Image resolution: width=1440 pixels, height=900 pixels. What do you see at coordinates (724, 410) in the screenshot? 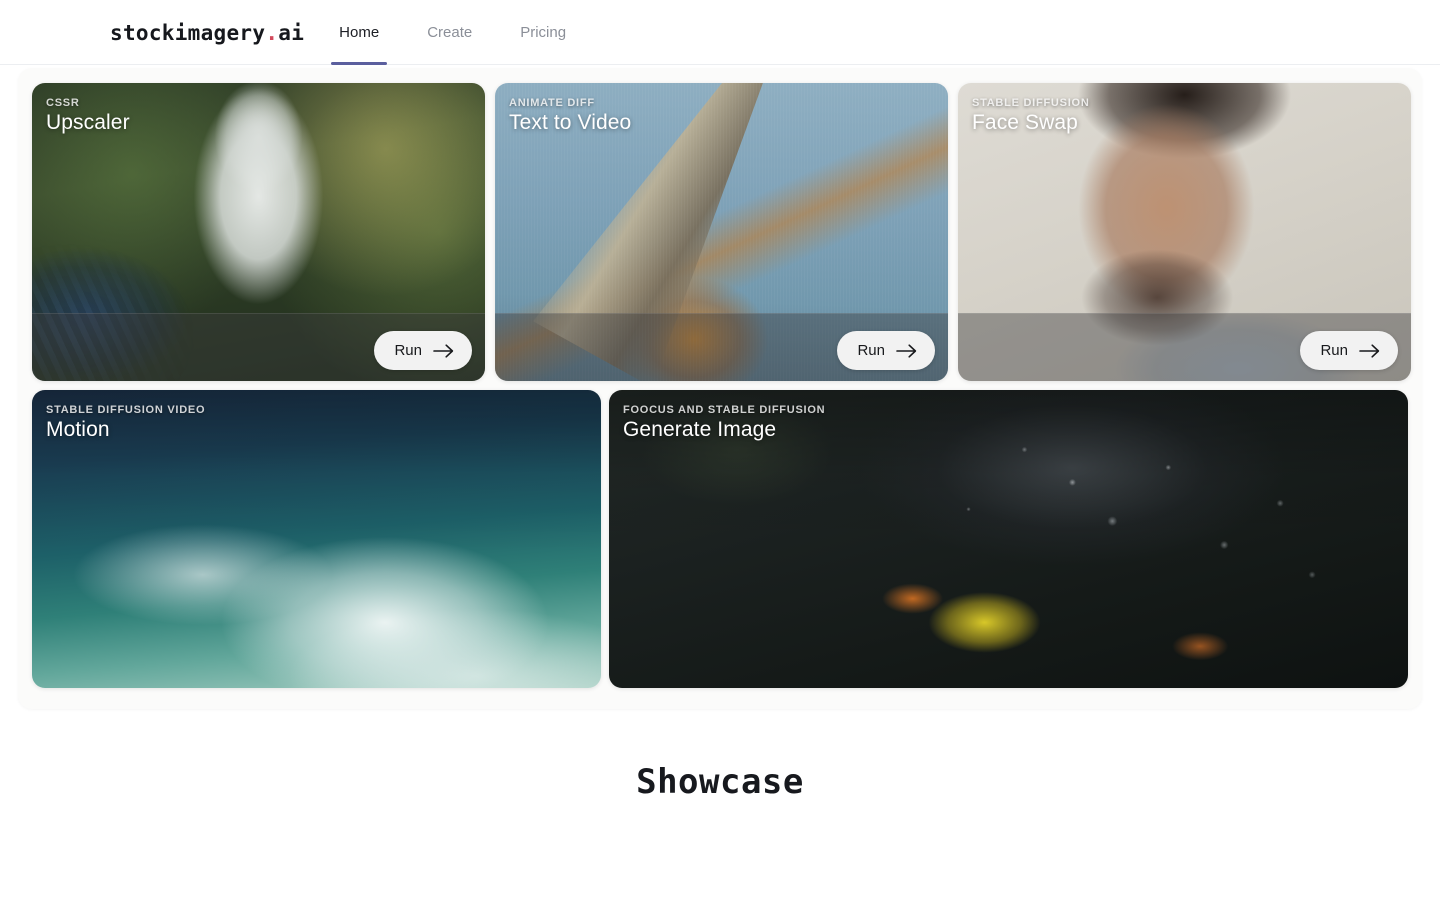
I see `tool-card-eyebrow: FOOCUS AND STABLE DIFFUSION` at bounding box center [724, 410].